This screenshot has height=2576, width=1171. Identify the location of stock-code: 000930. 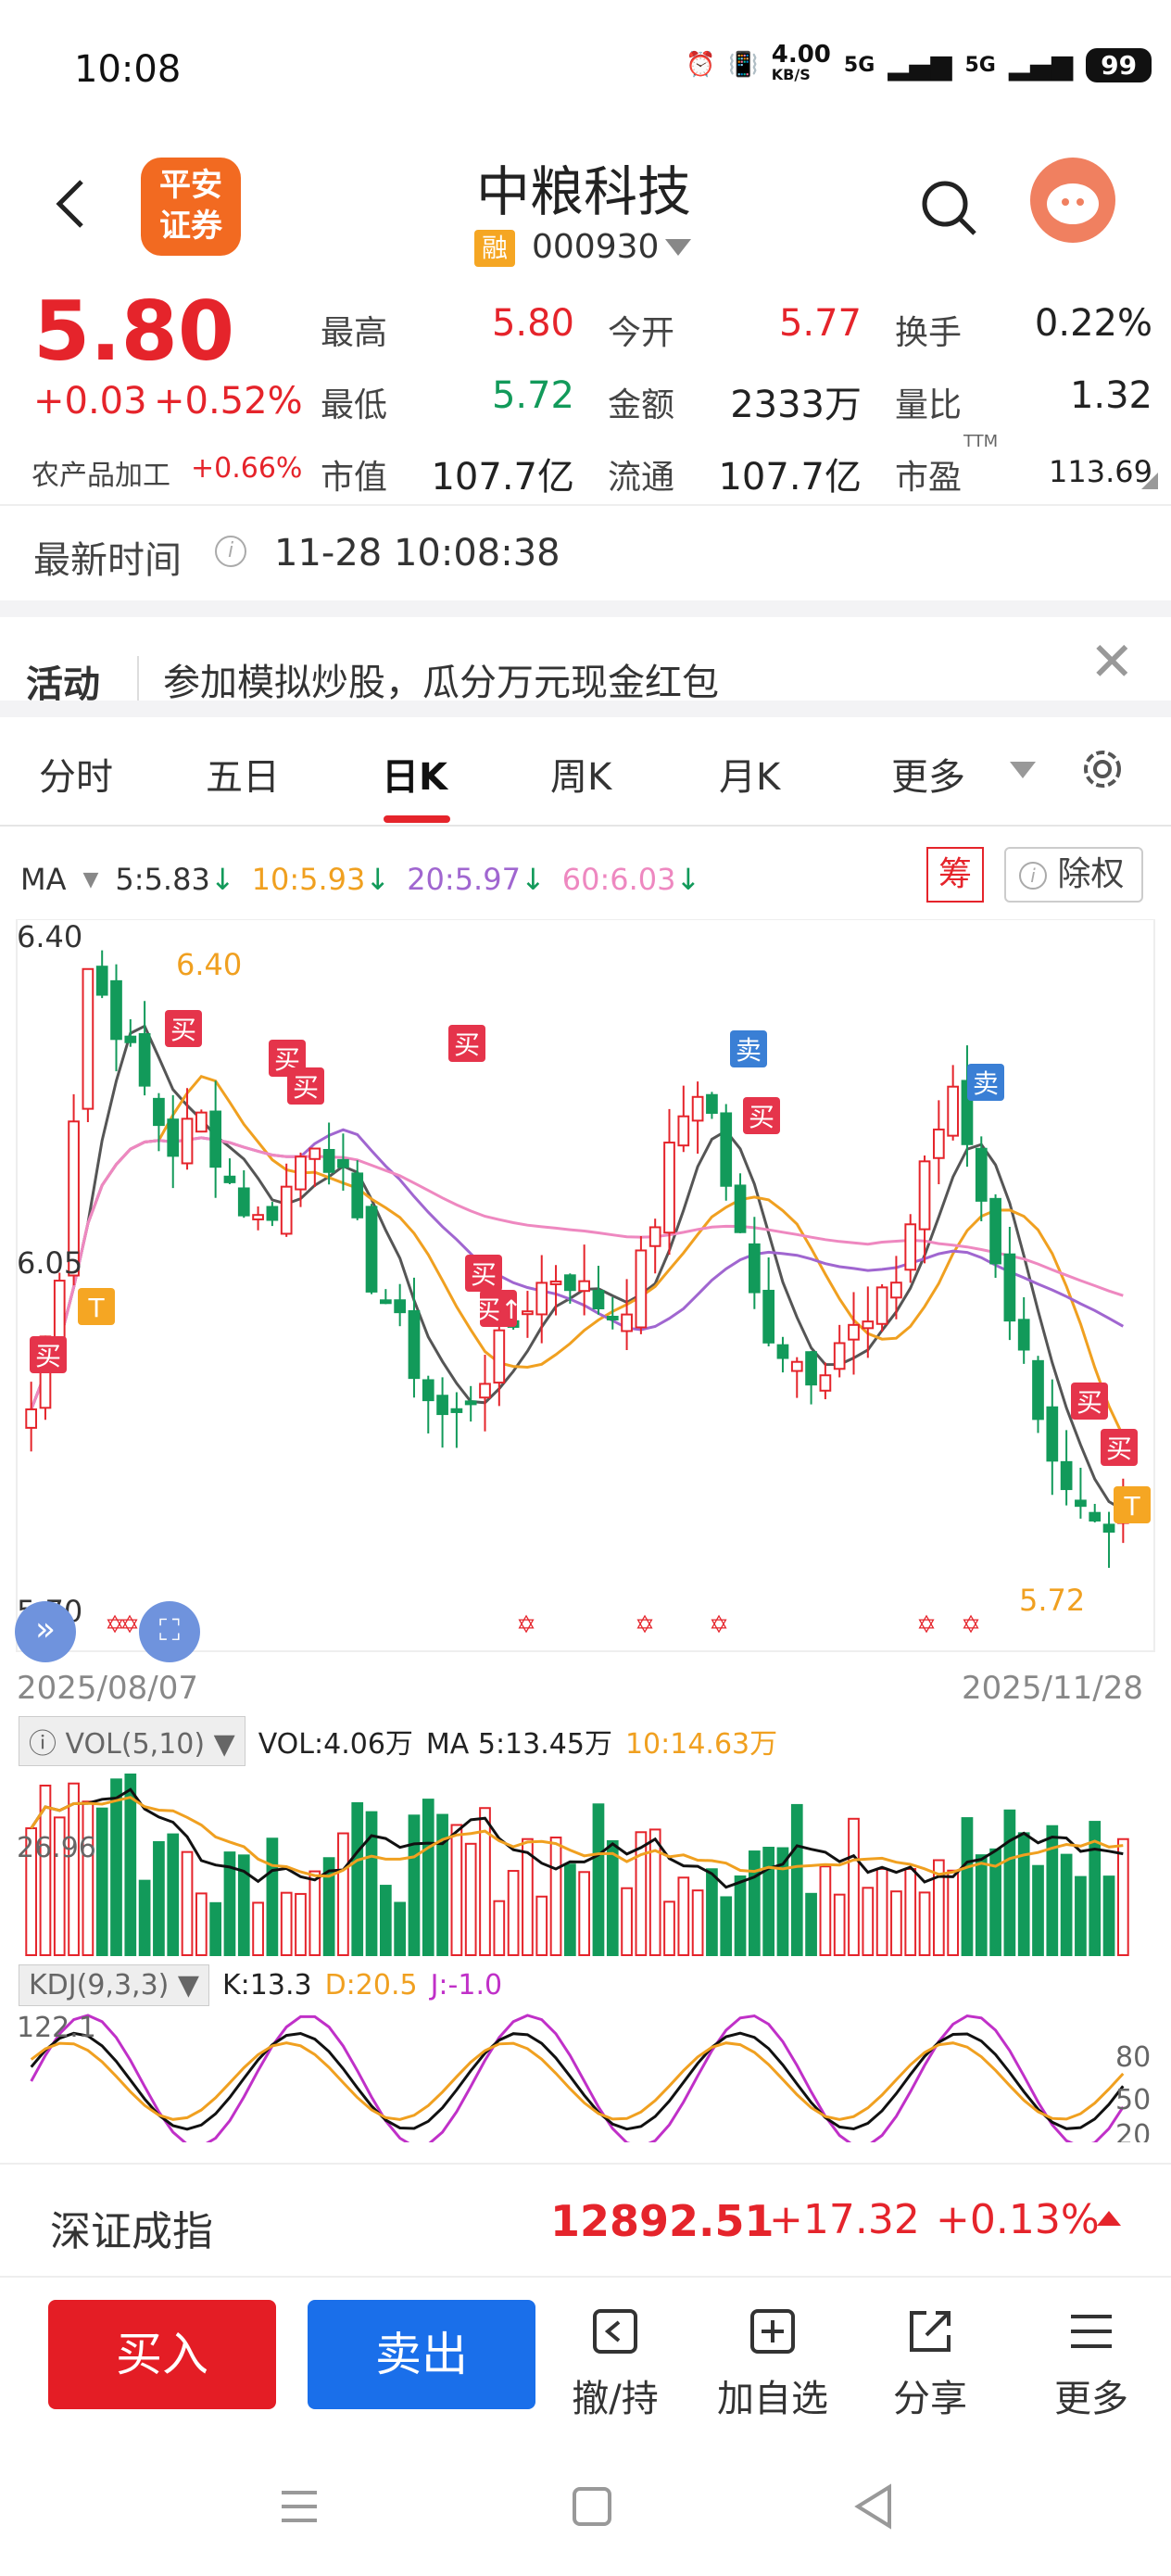
(596, 247).